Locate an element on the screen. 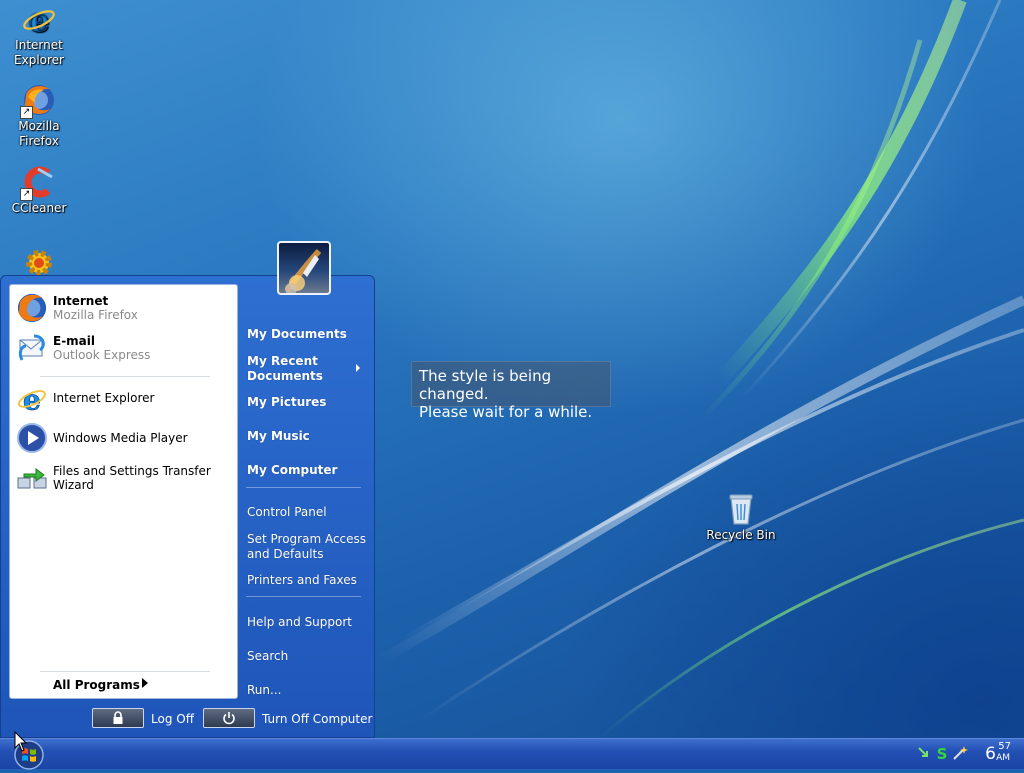 This screenshot has width=1024, height=773. style-switcher-icon: S is located at coordinates (942, 754).